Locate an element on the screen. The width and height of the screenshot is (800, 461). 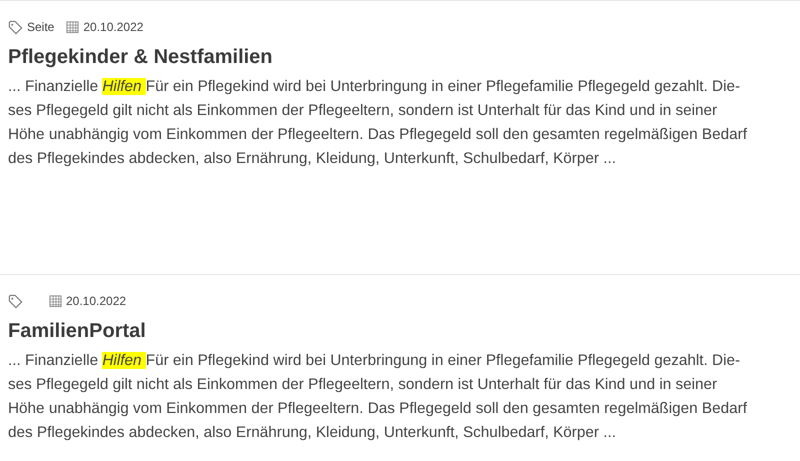
result-title: Pflegekinder & Nestfamilien is located at coordinates (400, 57).